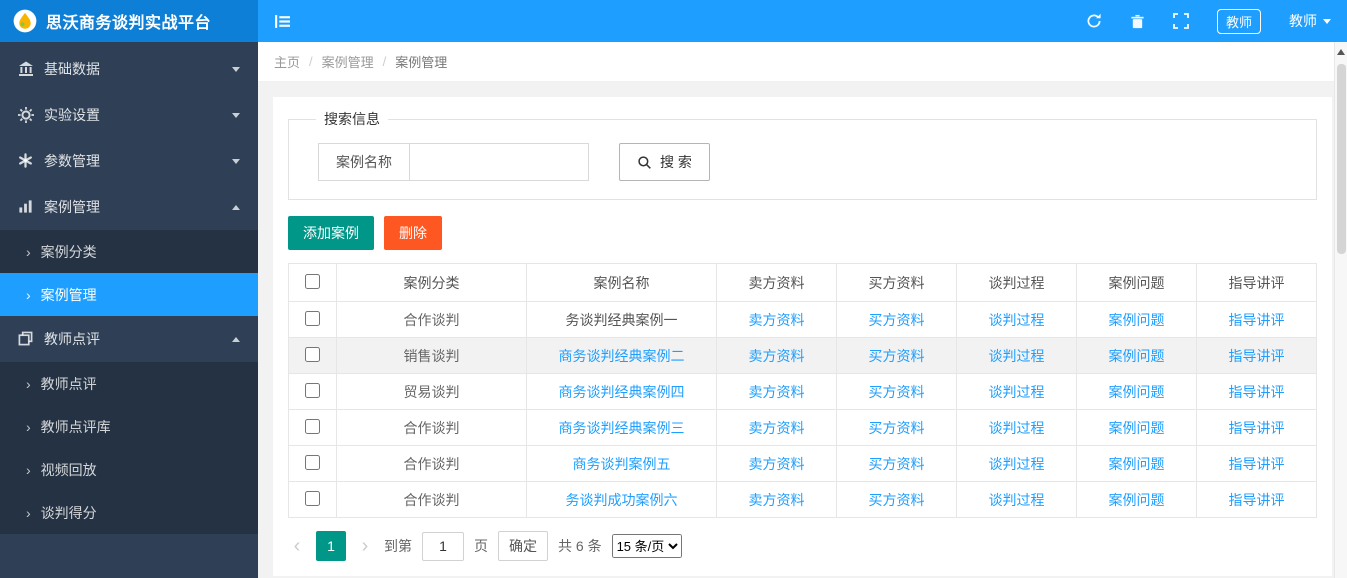  What do you see at coordinates (622, 464) in the screenshot?
I see `case-name-link: 商务谈判案例五` at bounding box center [622, 464].